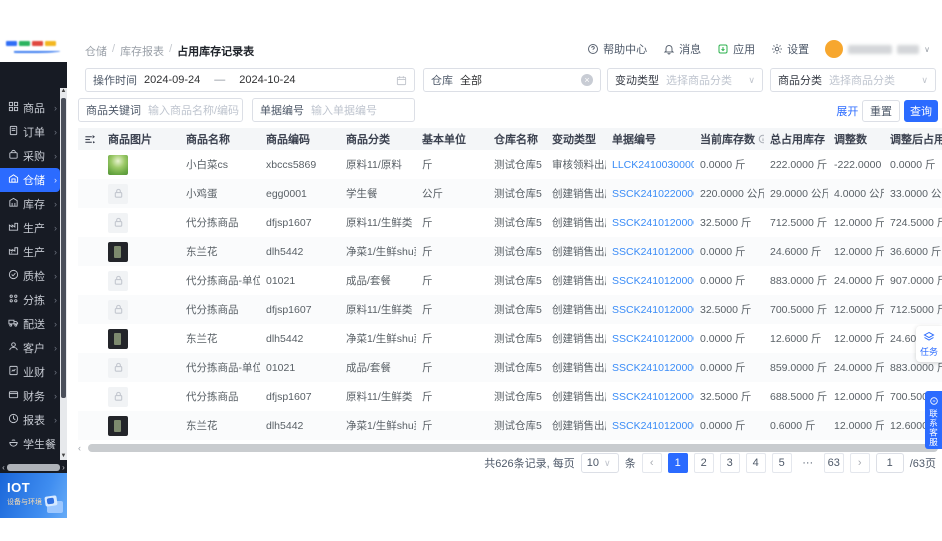 The image size is (942, 541). Describe the element at coordinates (593, 49) in the screenshot. I see `help-icon` at that location.